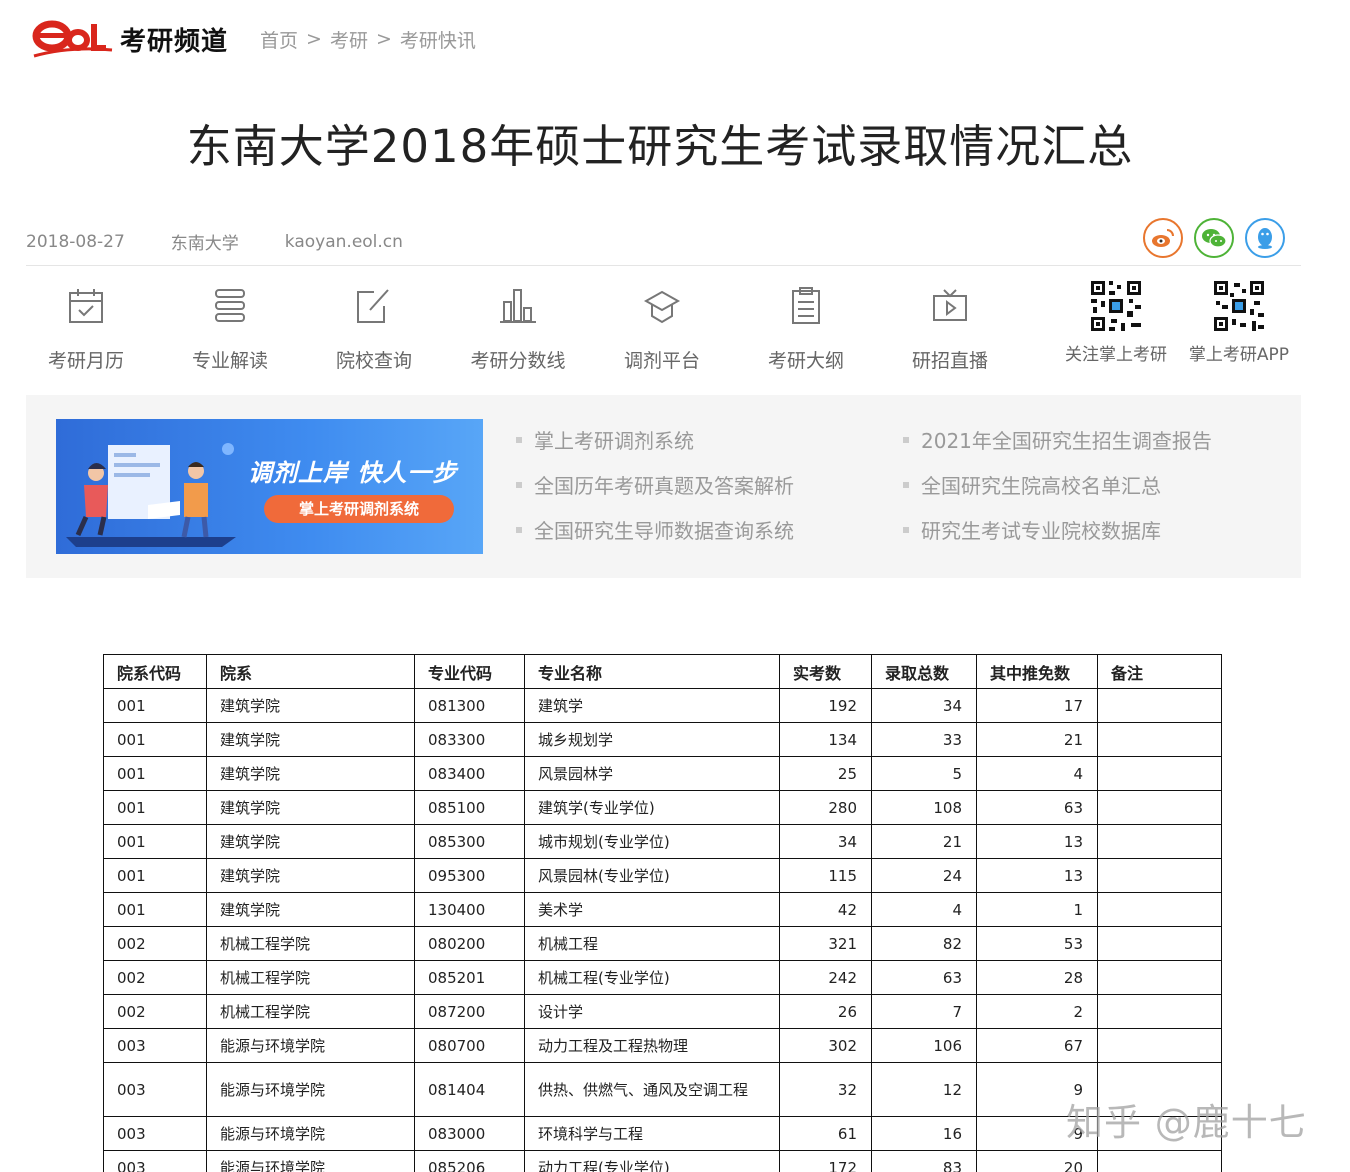 The height and width of the screenshot is (1172, 1350). What do you see at coordinates (373, 306) in the screenshot?
I see `edit-icon` at bounding box center [373, 306].